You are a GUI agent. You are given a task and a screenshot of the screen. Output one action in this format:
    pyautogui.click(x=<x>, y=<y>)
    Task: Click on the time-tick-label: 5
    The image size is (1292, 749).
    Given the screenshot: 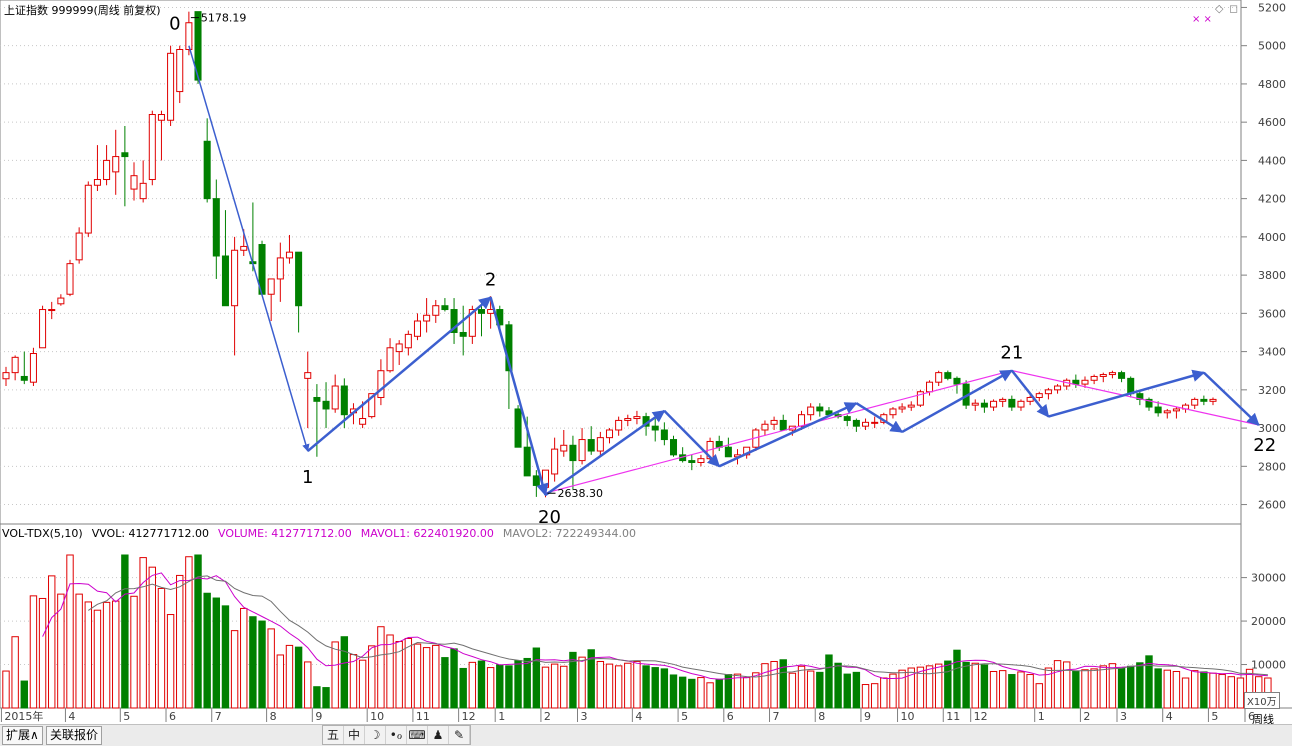 What is the action you would take?
    pyautogui.click(x=126, y=716)
    